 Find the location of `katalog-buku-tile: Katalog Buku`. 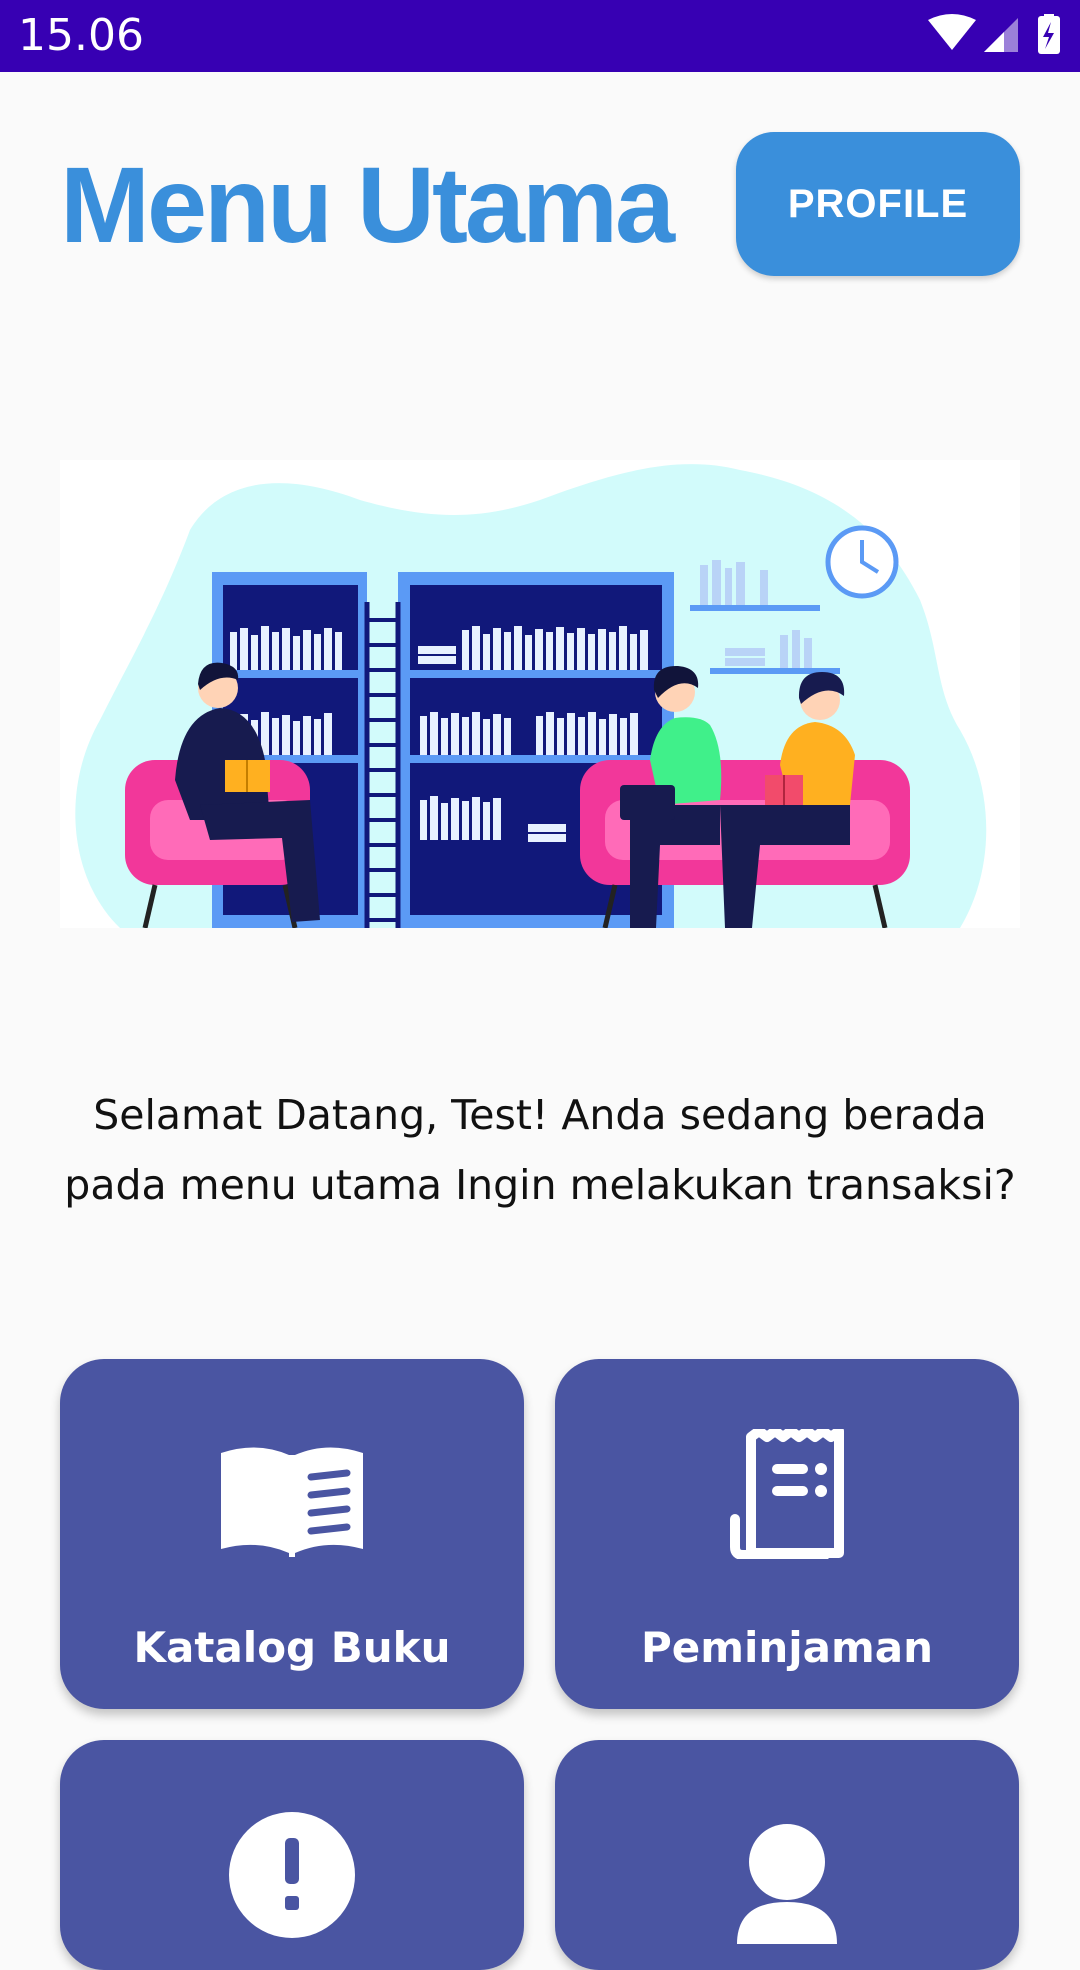

katalog-buku-tile: Katalog Buku is located at coordinates (292, 1534).